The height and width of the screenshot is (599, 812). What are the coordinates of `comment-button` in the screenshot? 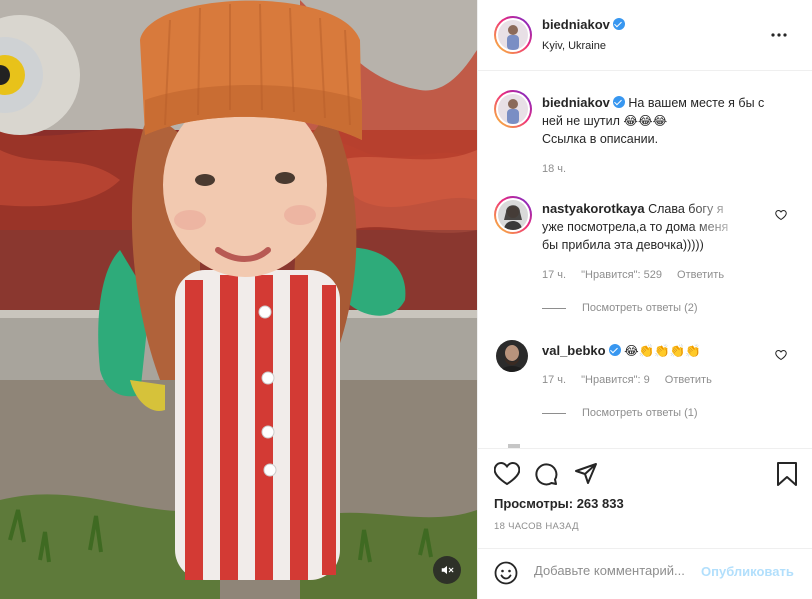 It's located at (546, 475).